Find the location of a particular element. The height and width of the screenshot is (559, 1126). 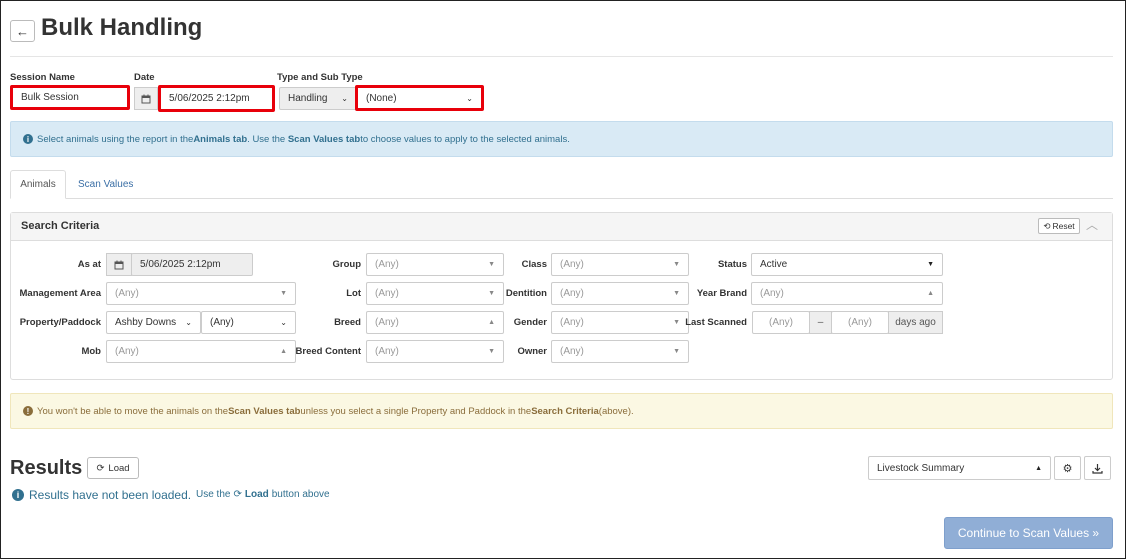

results-status: i Results have not been loaded. is located at coordinates (101, 495).